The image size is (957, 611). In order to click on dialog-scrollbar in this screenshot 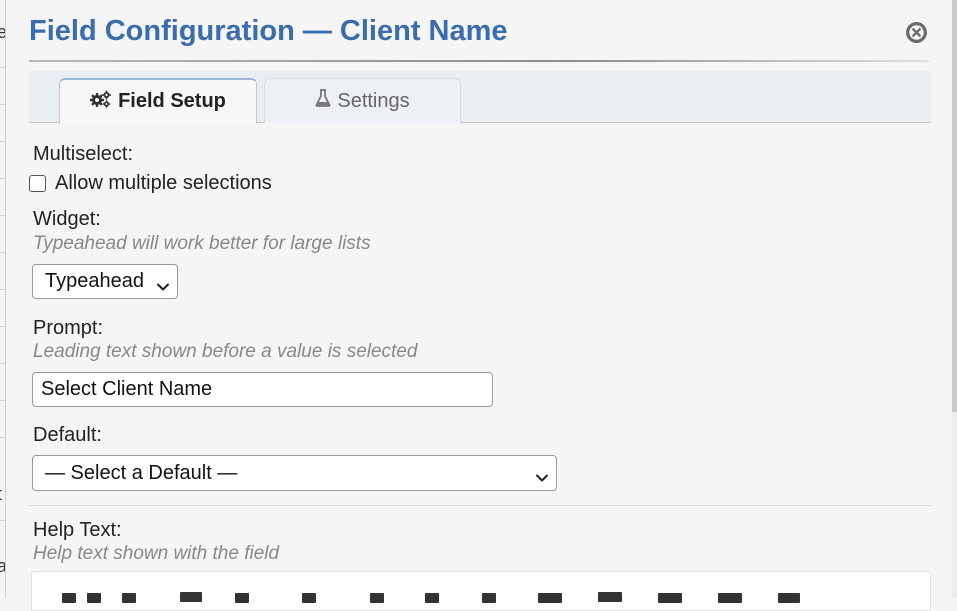, I will do `click(954, 299)`.